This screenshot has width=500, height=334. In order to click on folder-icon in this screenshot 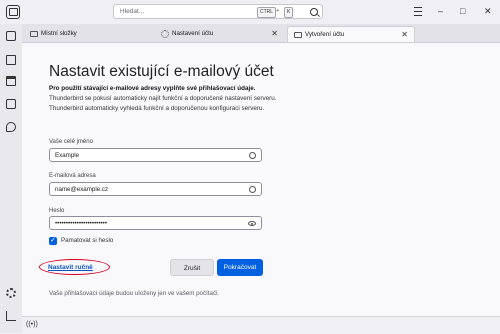, I will do `click(34, 34)`.